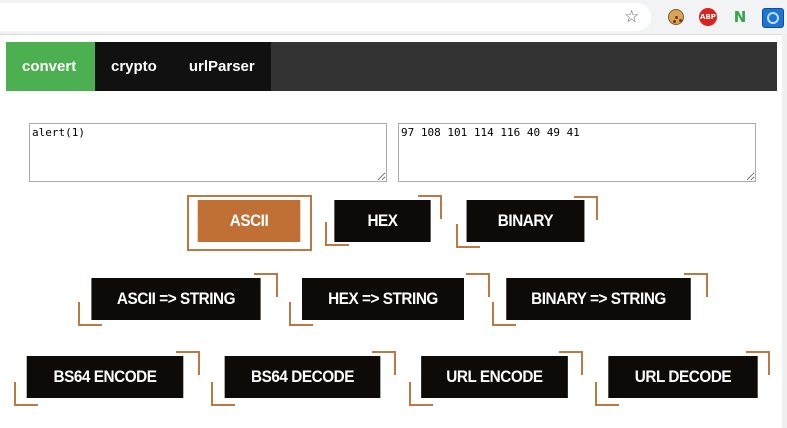  What do you see at coordinates (708, 17) in the screenshot?
I see `adblock-plus-icon: ABP` at bounding box center [708, 17].